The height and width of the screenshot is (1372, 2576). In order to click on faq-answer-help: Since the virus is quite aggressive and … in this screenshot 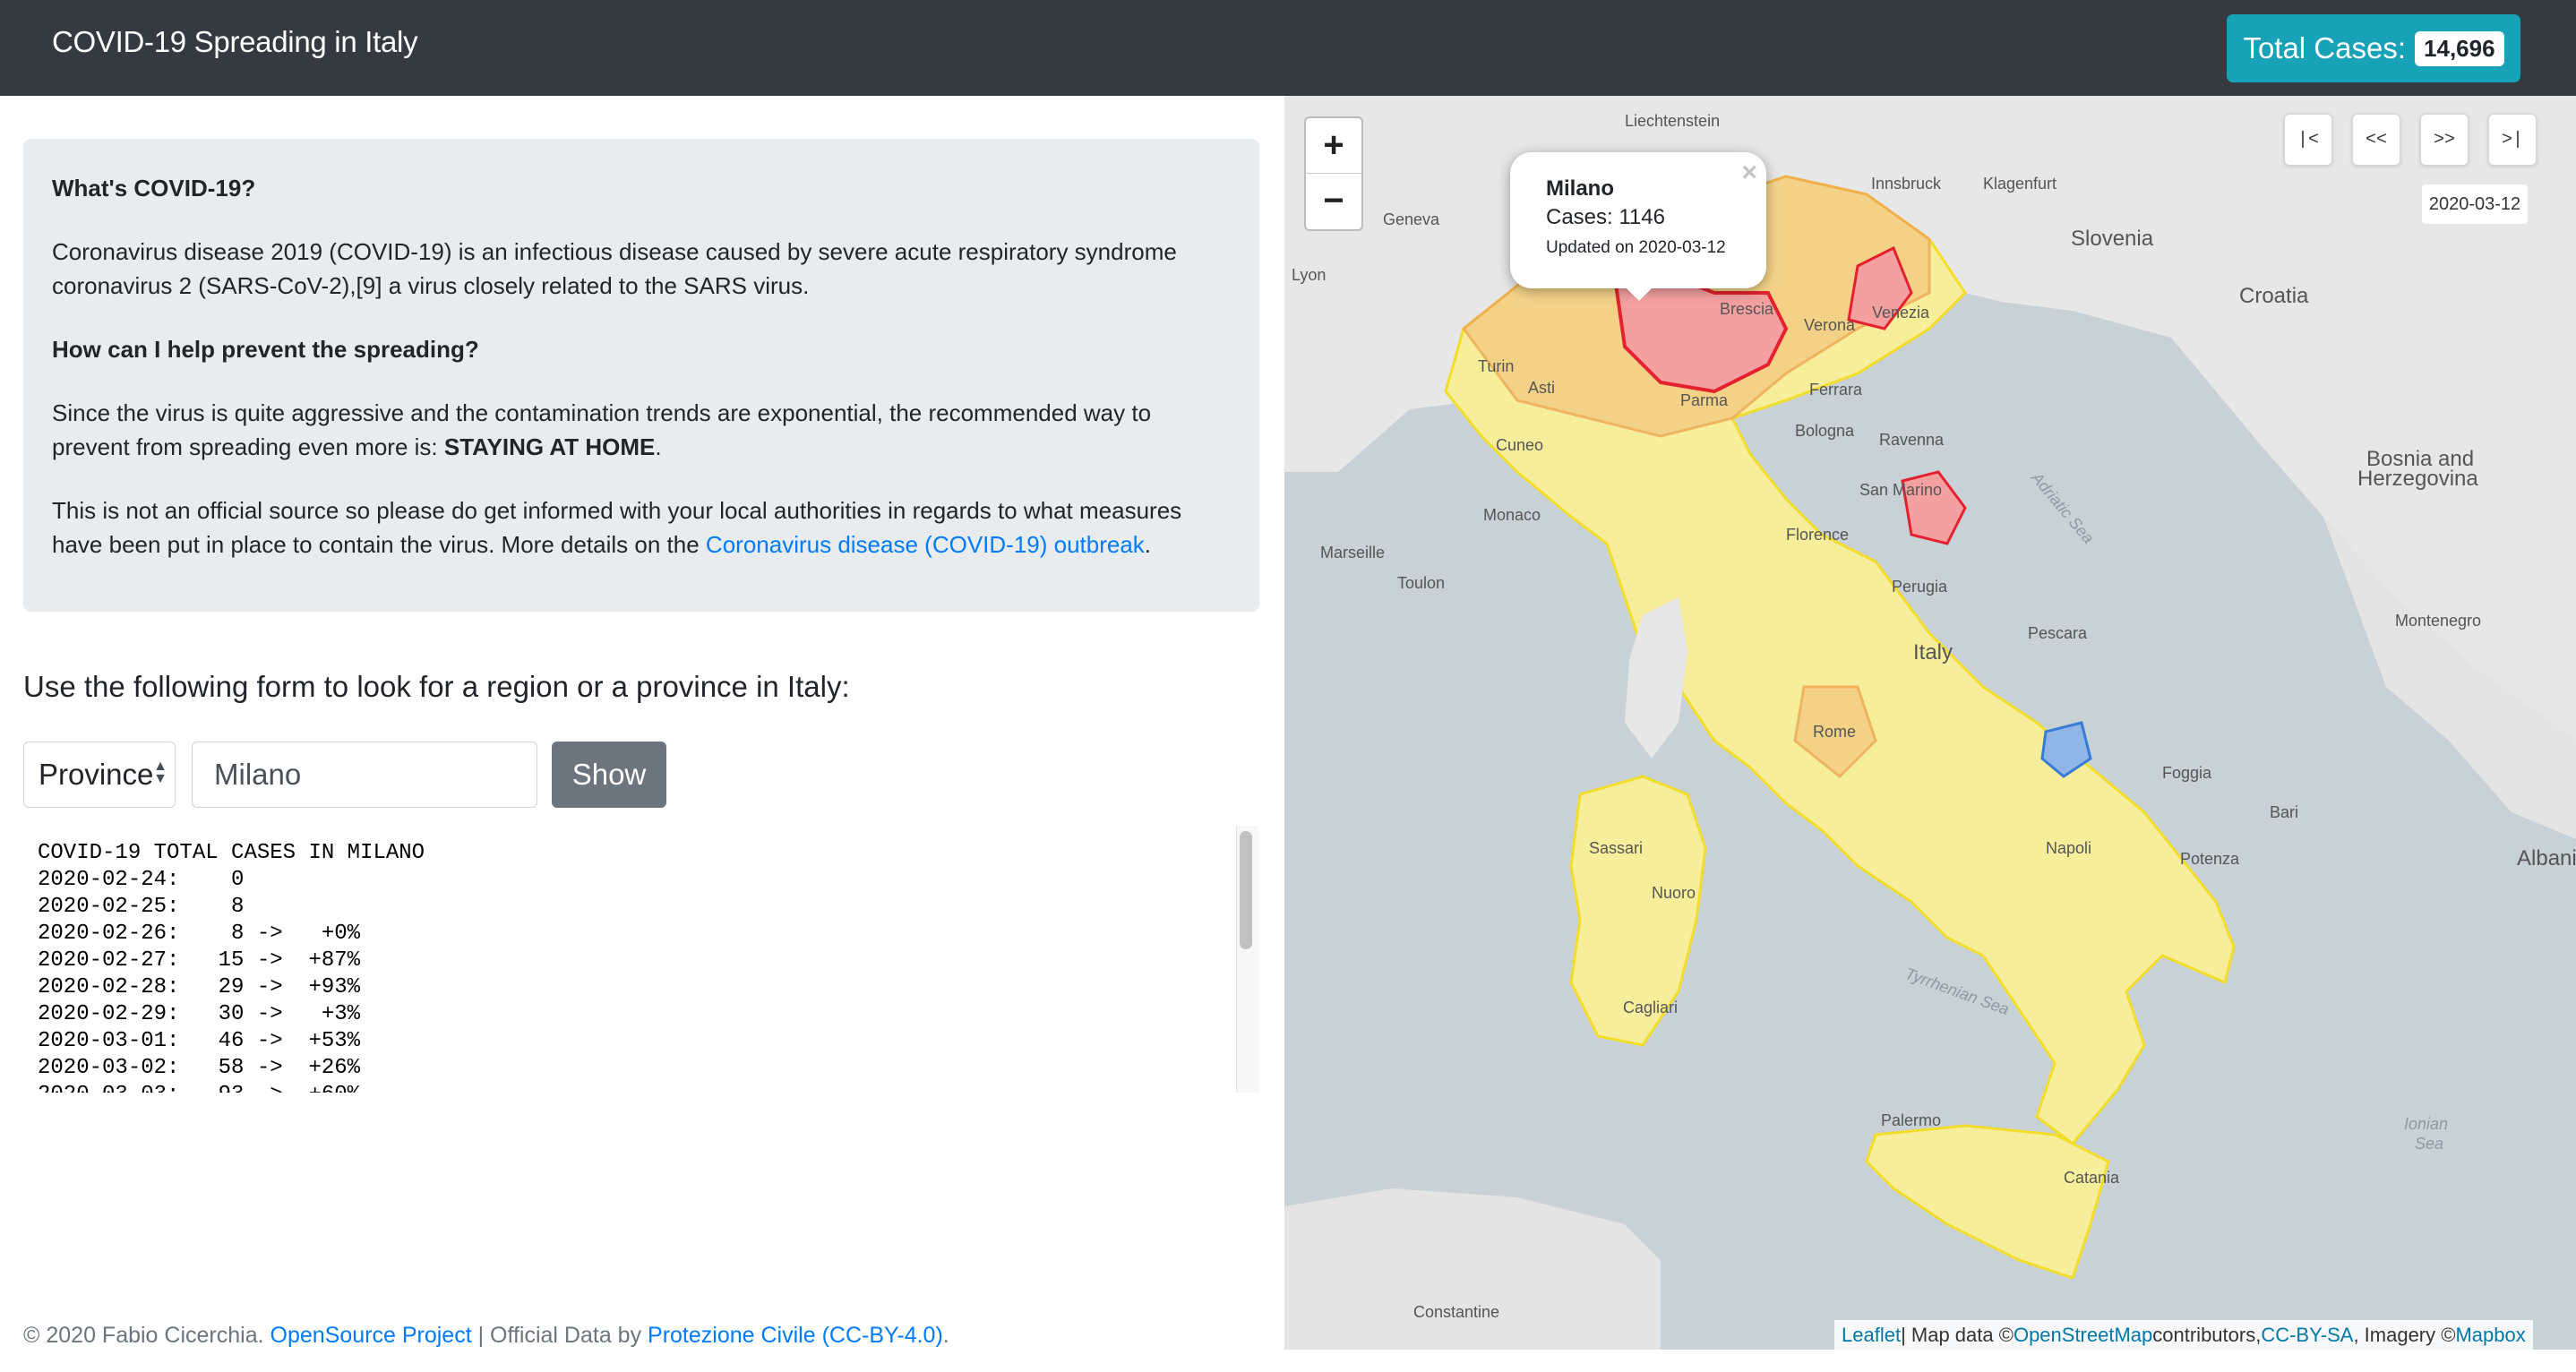, I will do `click(602, 429)`.